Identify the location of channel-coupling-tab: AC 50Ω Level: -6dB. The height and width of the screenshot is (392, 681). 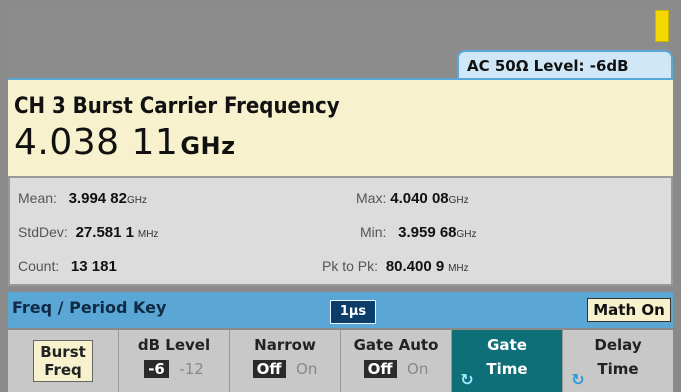
(565, 65).